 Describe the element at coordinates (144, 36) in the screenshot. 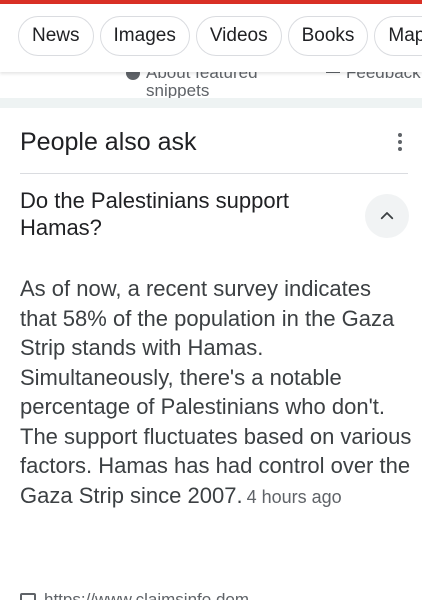

I see `tab-images: Images` at that location.